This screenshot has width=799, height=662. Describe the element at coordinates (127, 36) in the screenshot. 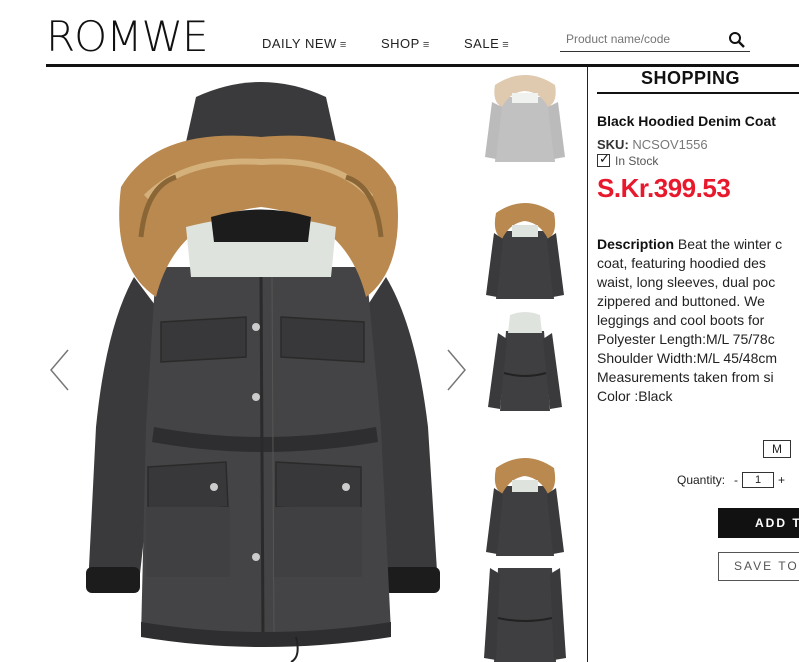

I see `romwe-logo: ROMWE` at that location.